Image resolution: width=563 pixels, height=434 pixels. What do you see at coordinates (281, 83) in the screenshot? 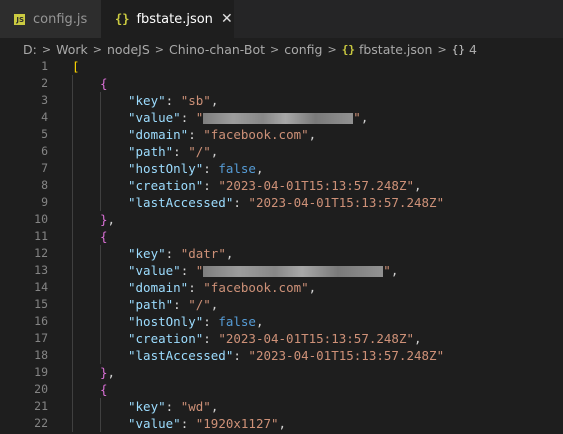
I see `code-line: 2{` at bounding box center [281, 83].